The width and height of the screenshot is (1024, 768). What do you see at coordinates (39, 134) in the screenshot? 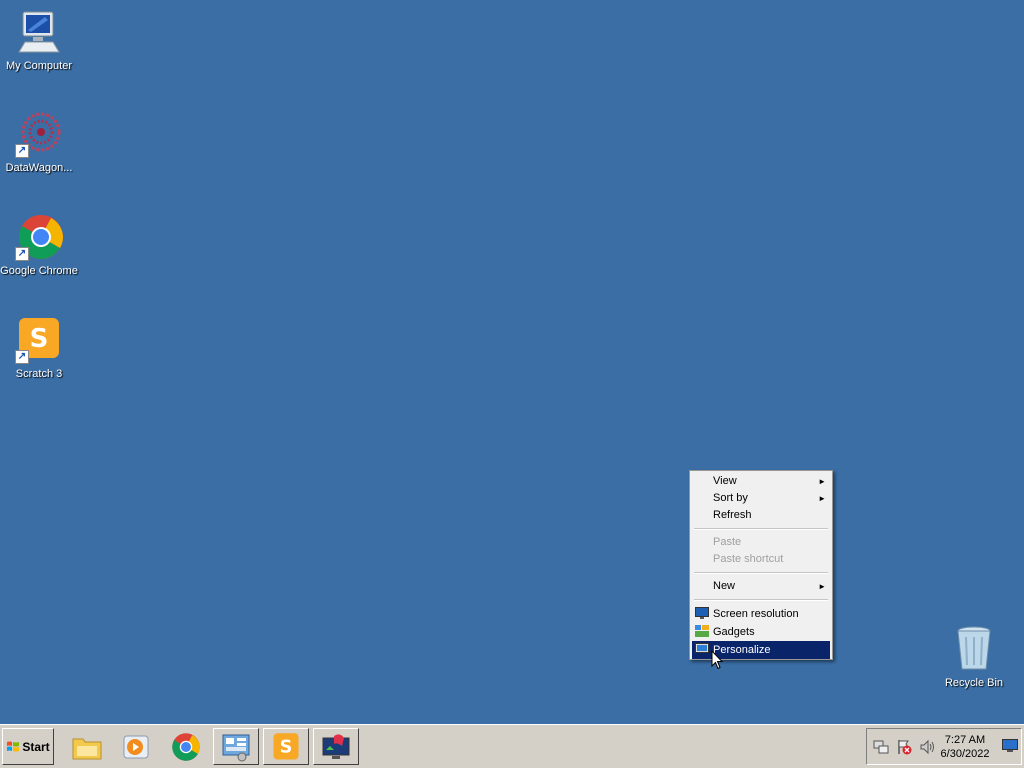
I see `datawagon-icon: ↗` at bounding box center [39, 134].